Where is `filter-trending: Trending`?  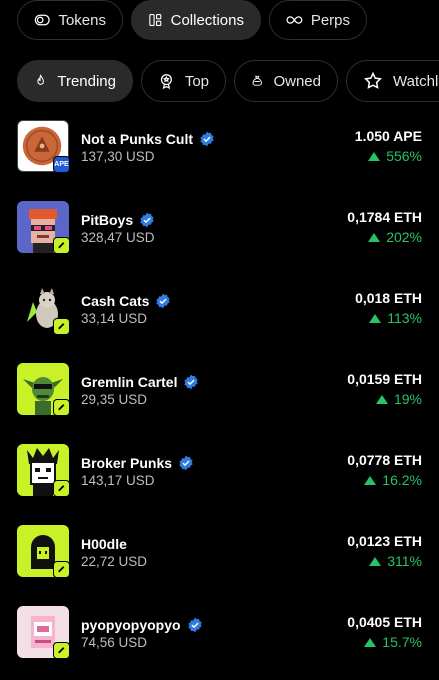 filter-trending: Trending is located at coordinates (75, 81).